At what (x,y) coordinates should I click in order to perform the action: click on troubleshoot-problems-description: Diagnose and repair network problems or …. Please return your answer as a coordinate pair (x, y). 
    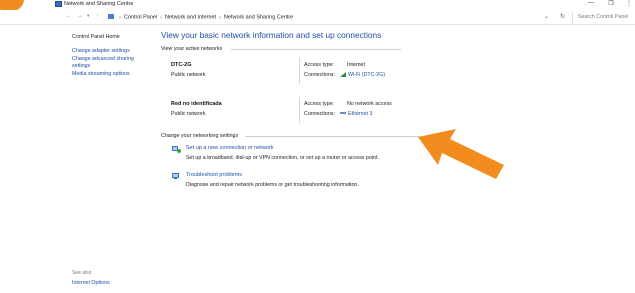
    Looking at the image, I should click on (272, 185).